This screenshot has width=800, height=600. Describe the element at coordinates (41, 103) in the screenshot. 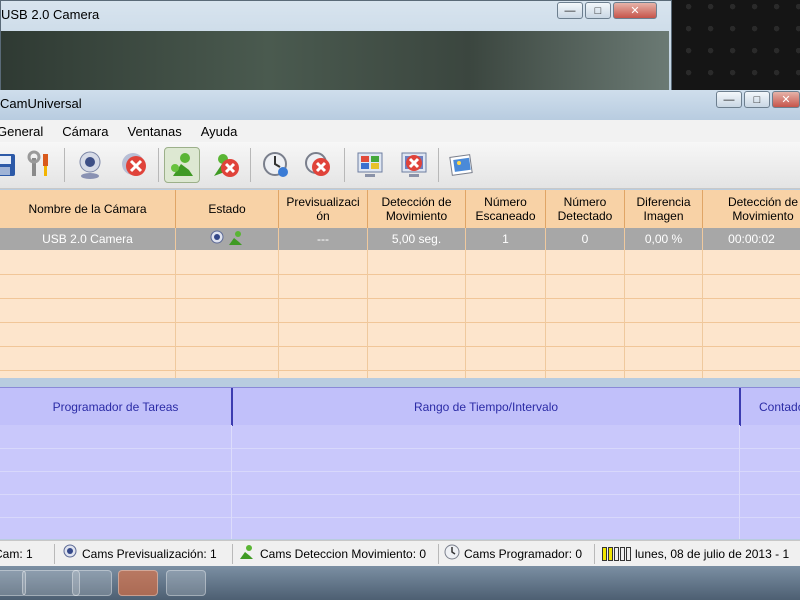

I see `main-window-title: CamUniversal` at that location.